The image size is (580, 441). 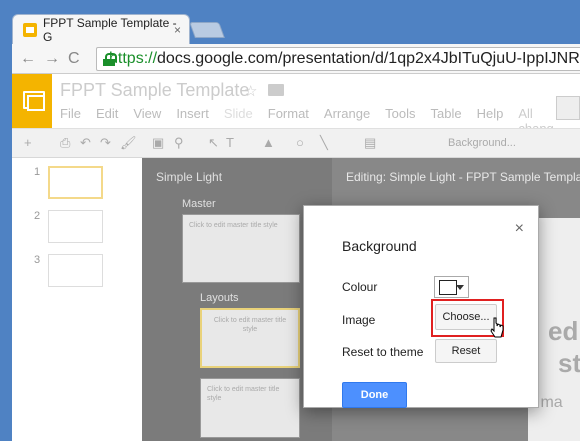 What do you see at coordinates (241, 248) in the screenshot?
I see `master-thumbnail: Click to edit master title style` at bounding box center [241, 248].